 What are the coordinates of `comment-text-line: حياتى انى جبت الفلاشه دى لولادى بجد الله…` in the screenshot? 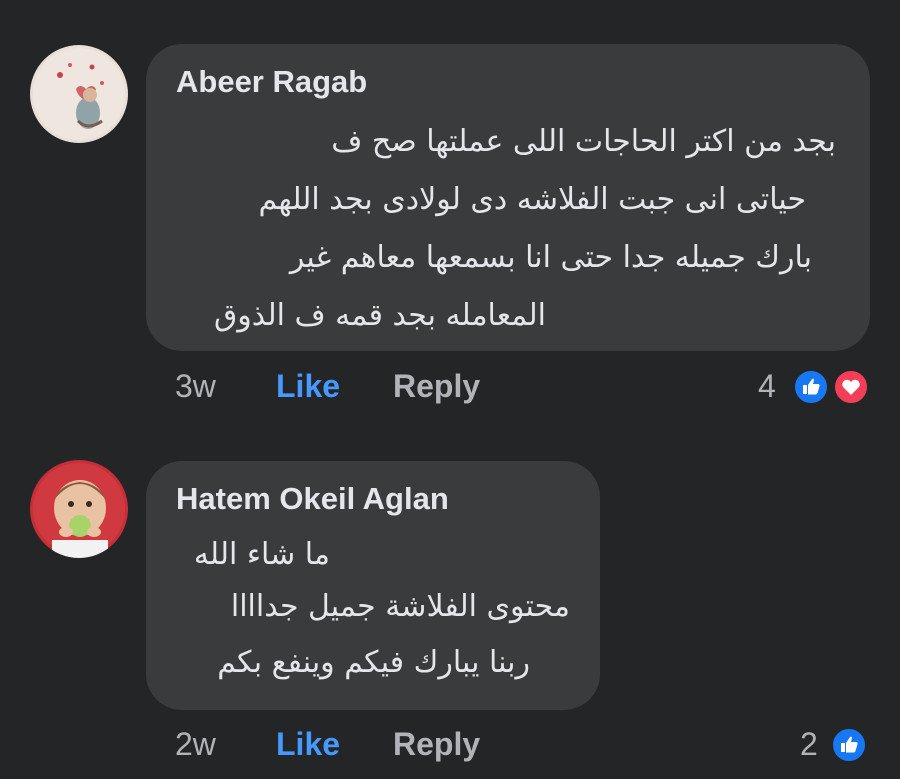 It's located at (532, 199).